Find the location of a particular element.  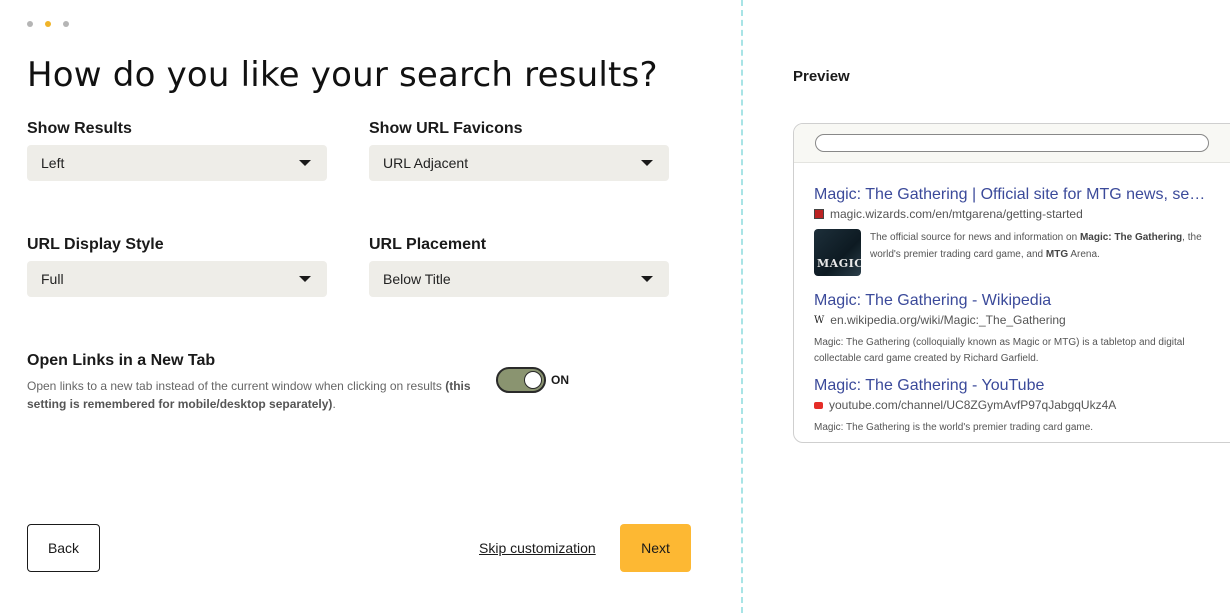

panel-divider is located at coordinates (742, 306).